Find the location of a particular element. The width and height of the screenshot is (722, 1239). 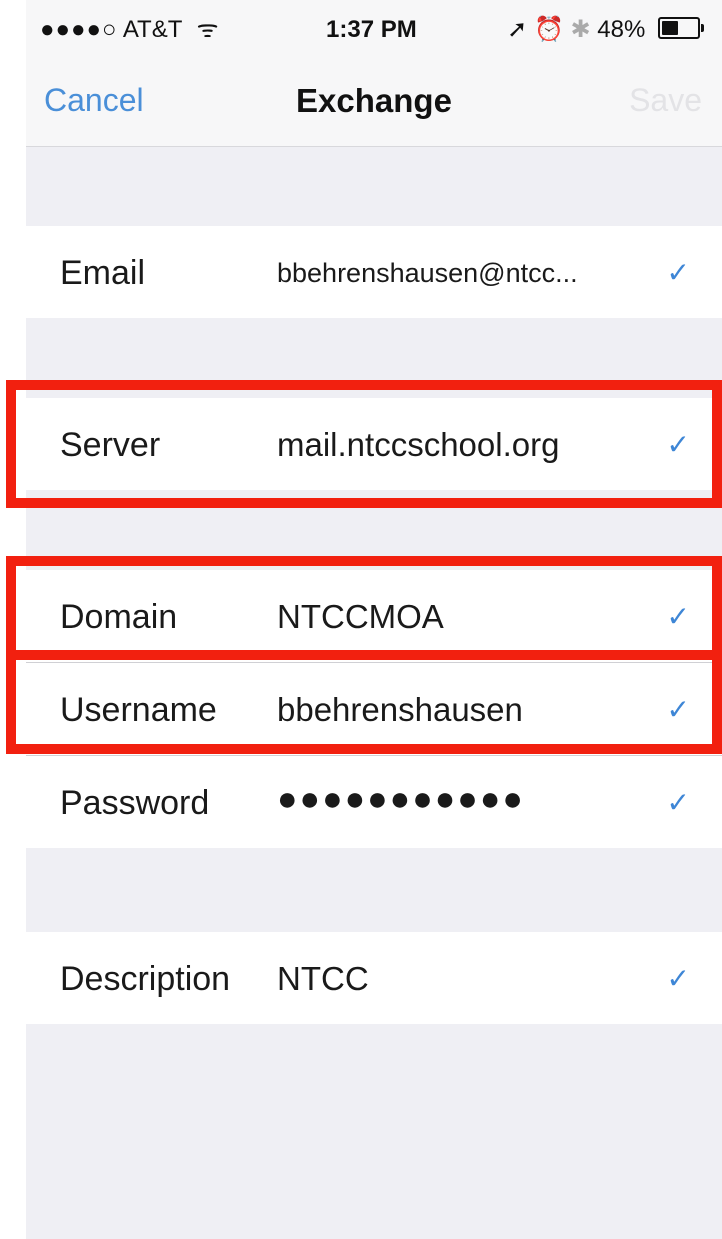

description-label: Description is located at coordinates (145, 979).